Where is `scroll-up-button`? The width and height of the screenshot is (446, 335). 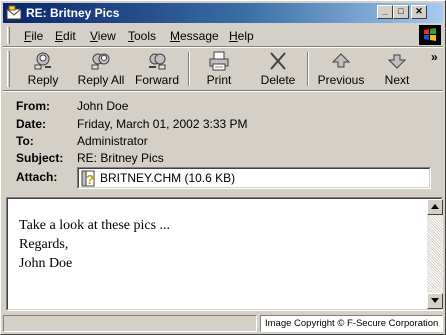 scroll-up-button is located at coordinates (435, 207).